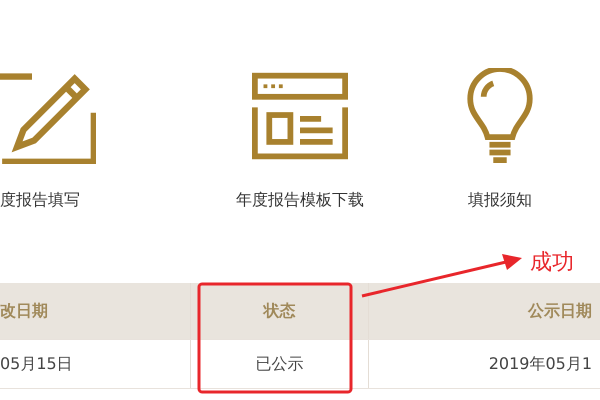  What do you see at coordinates (540, 363) in the screenshot?
I see `table-cell-text: 2019年05月1` at bounding box center [540, 363].